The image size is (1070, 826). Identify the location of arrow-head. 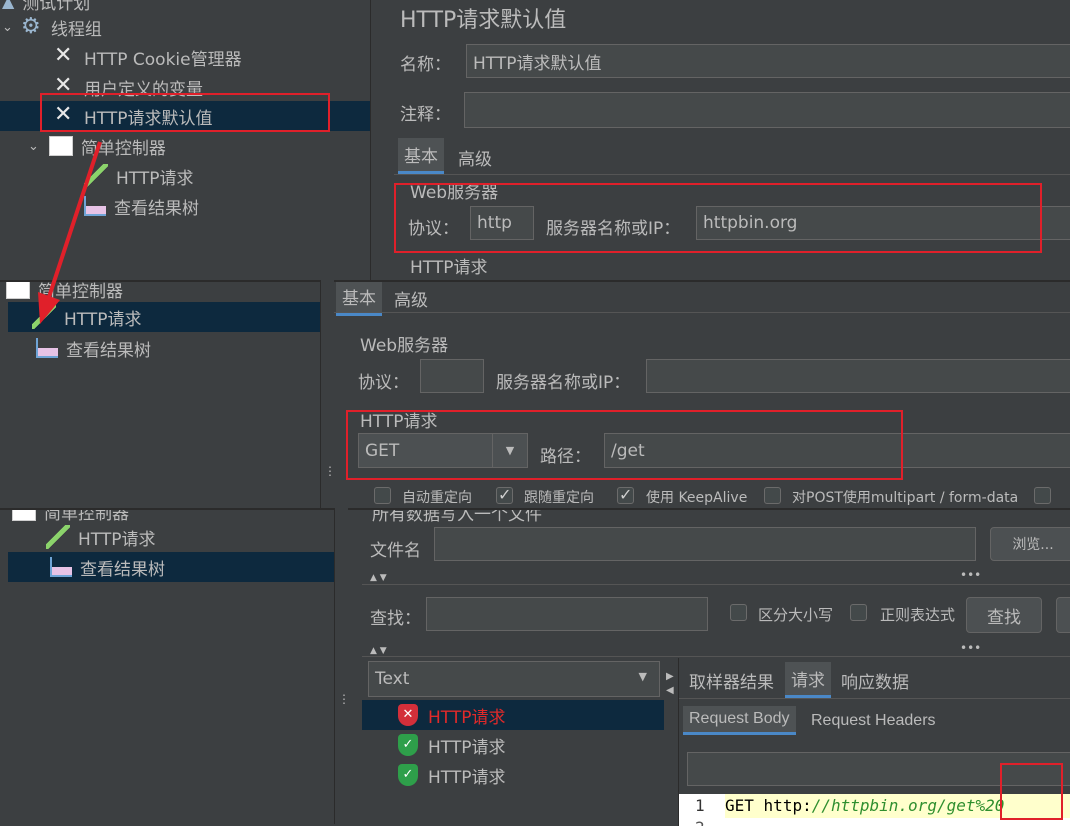
(49, 308).